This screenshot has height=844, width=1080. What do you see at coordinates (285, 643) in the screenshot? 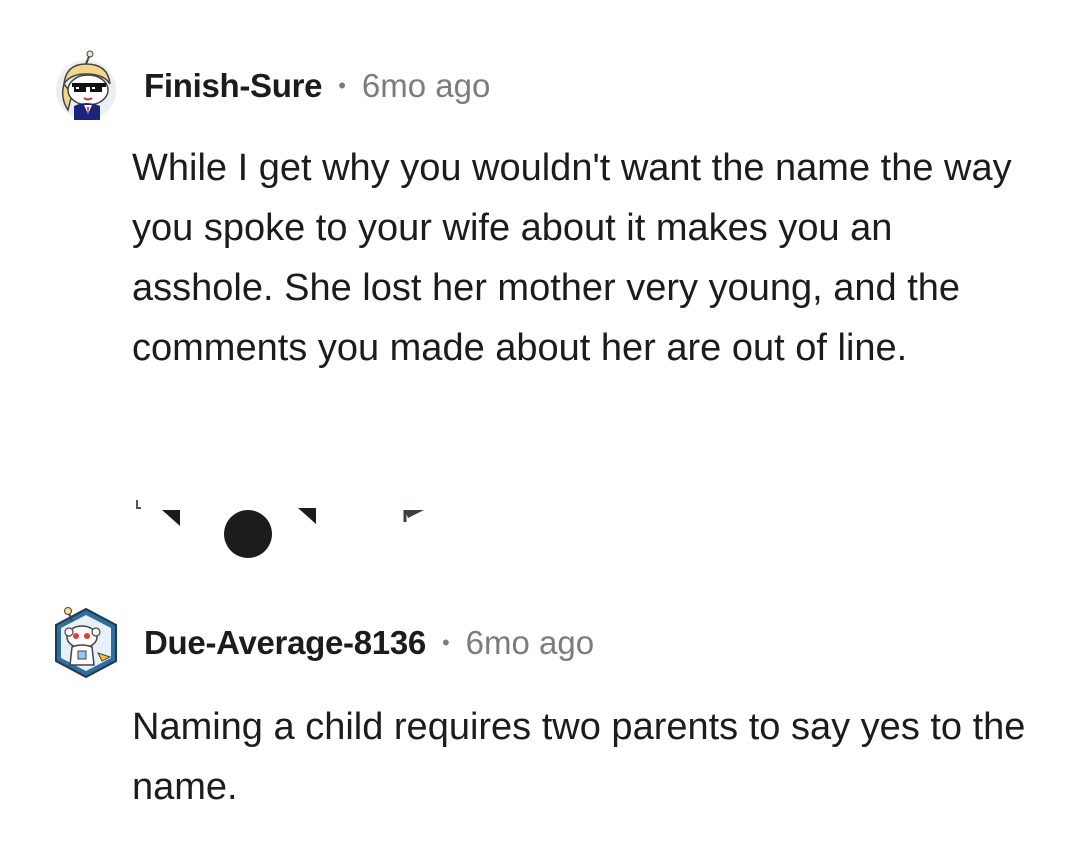
I see `comment-author: Due-Average-8136` at bounding box center [285, 643].